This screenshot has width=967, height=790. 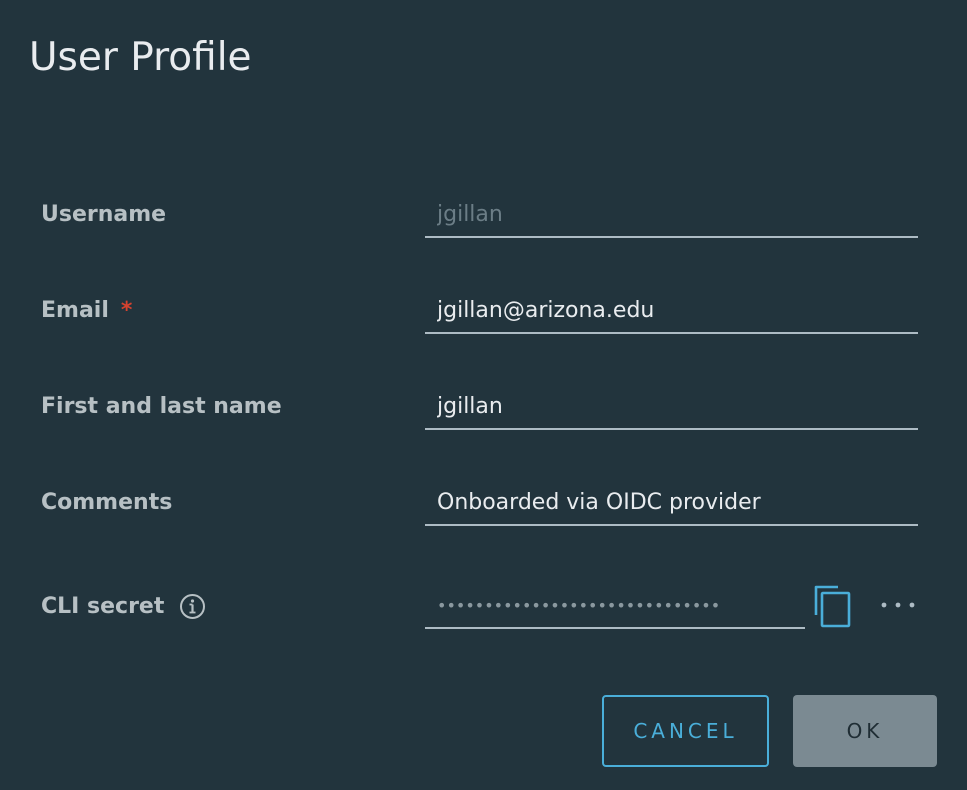 I want to click on comments-label: Comments, so click(x=106, y=502).